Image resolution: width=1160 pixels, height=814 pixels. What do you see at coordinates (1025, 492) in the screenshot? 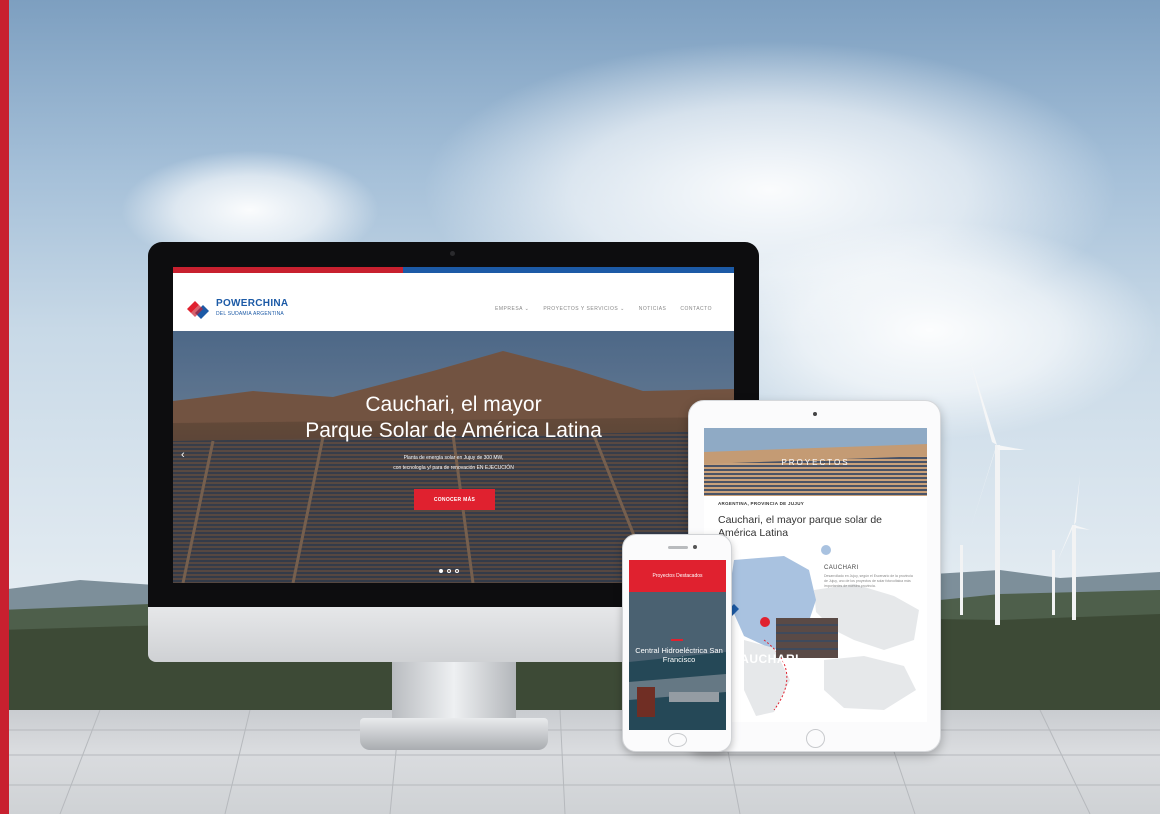
I see `wind-turbines` at bounding box center [1025, 492].